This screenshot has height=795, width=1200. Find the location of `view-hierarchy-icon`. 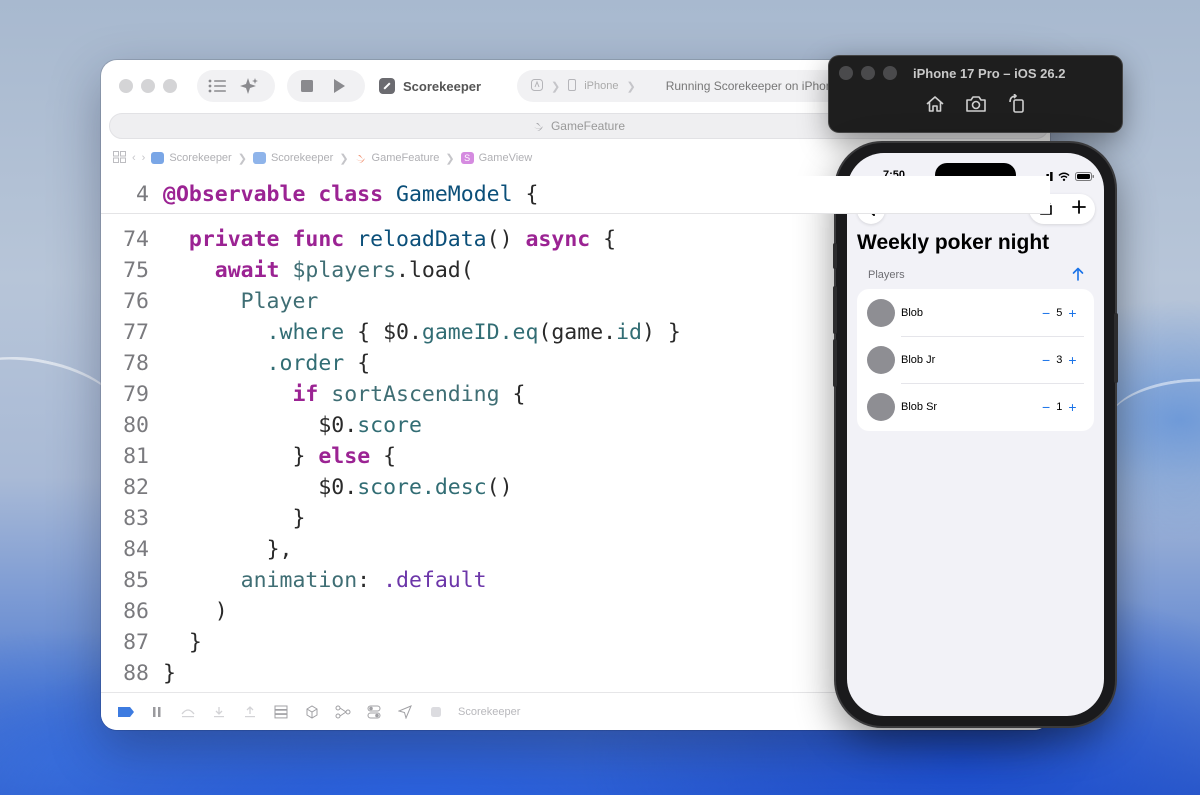

view-hierarchy-icon is located at coordinates (281, 712).